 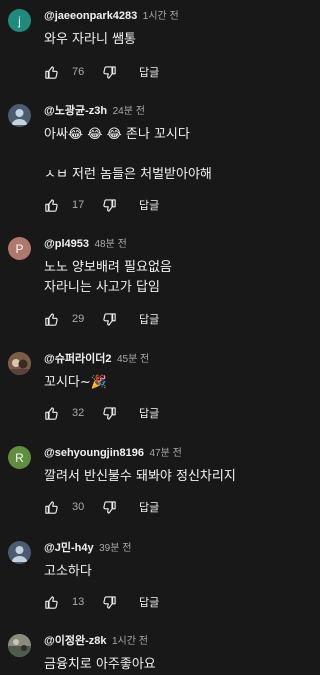 I want to click on comment-text: 노노 양보배려 필요없음 자라니는 사고가 답임, so click(x=108, y=278).